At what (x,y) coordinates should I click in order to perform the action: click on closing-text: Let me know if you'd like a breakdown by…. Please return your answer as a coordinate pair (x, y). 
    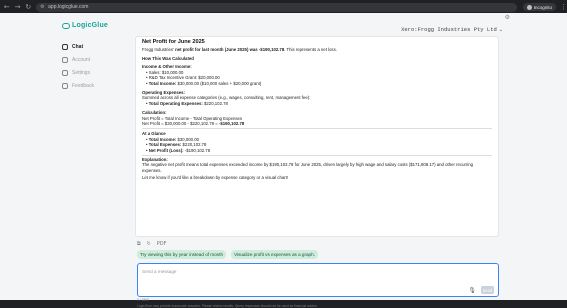
    Looking at the image, I should click on (215, 177).